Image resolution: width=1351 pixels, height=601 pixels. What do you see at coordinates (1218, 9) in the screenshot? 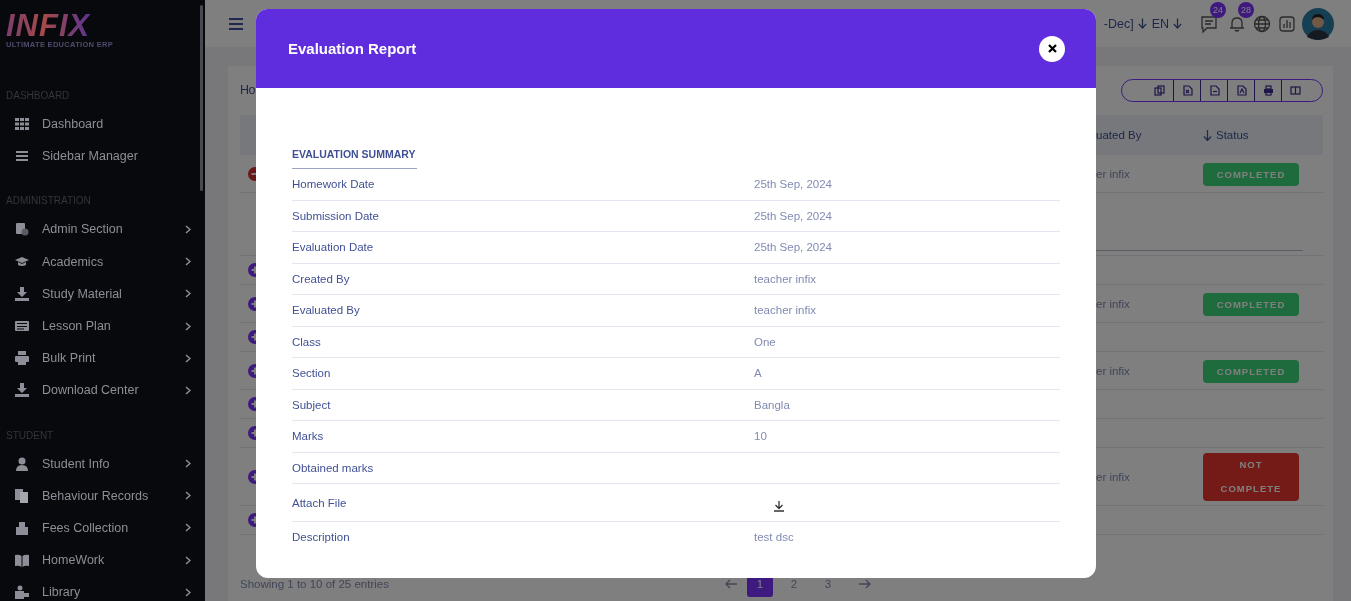
I see `count-badge: 24` at bounding box center [1218, 9].